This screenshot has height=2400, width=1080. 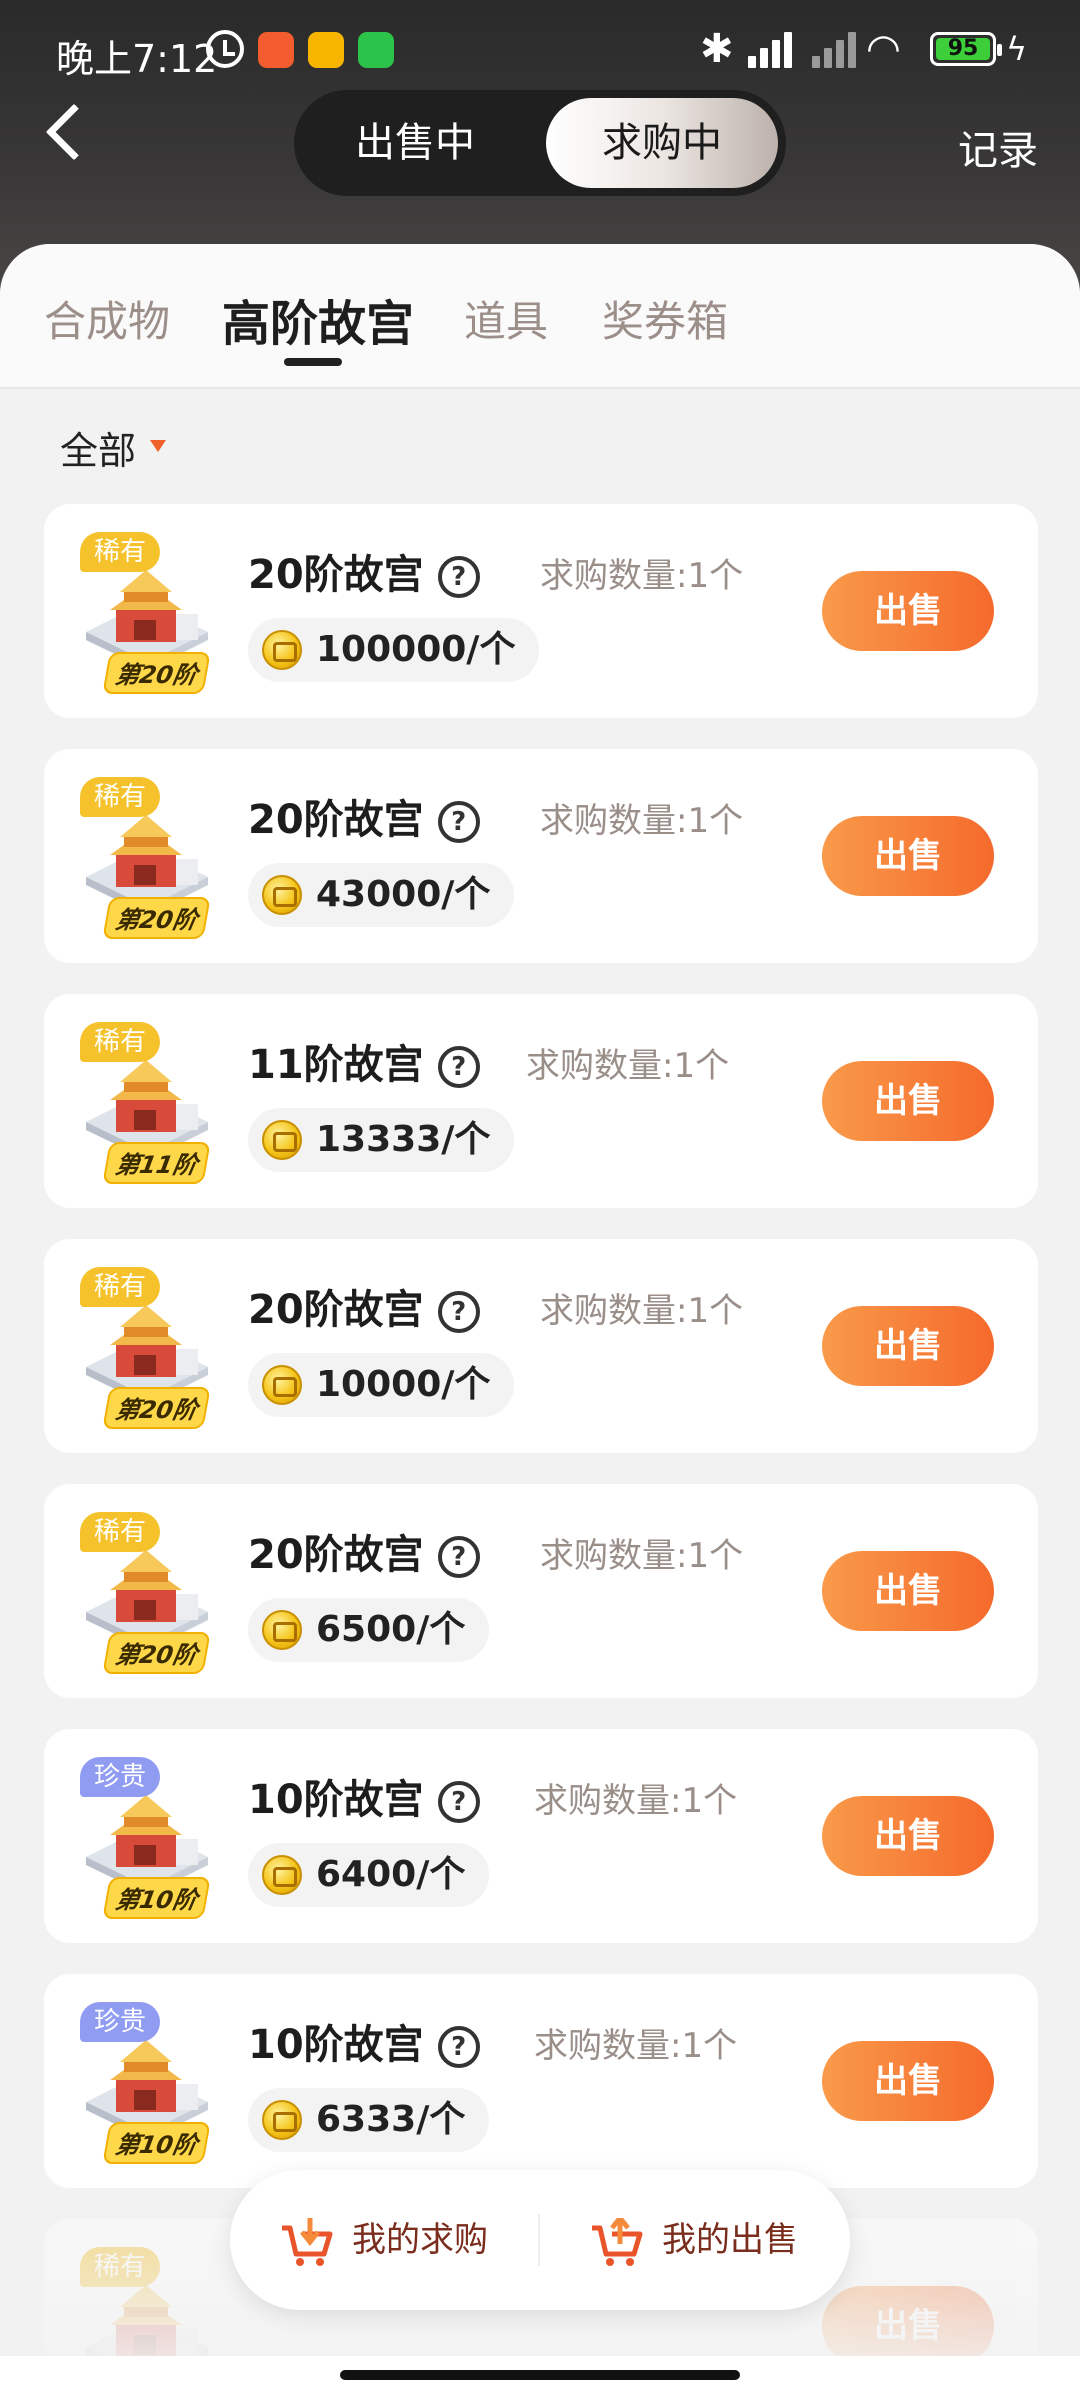 I want to click on price-pill: 43000/个, so click(x=381, y=895).